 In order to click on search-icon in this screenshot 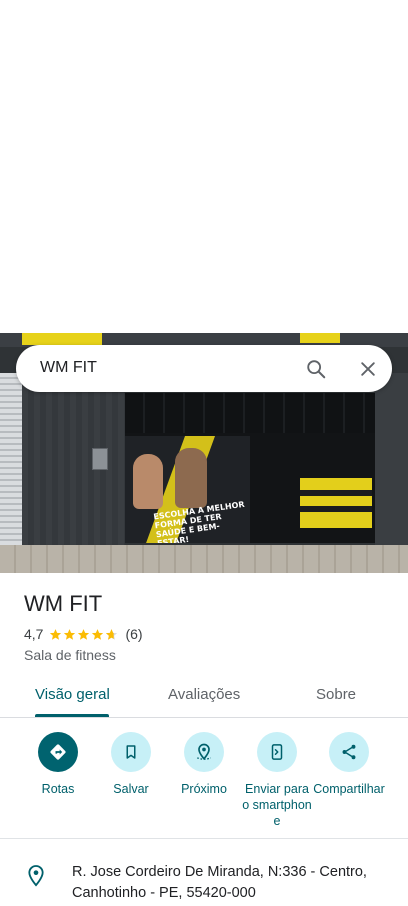, I will do `click(316, 369)`.